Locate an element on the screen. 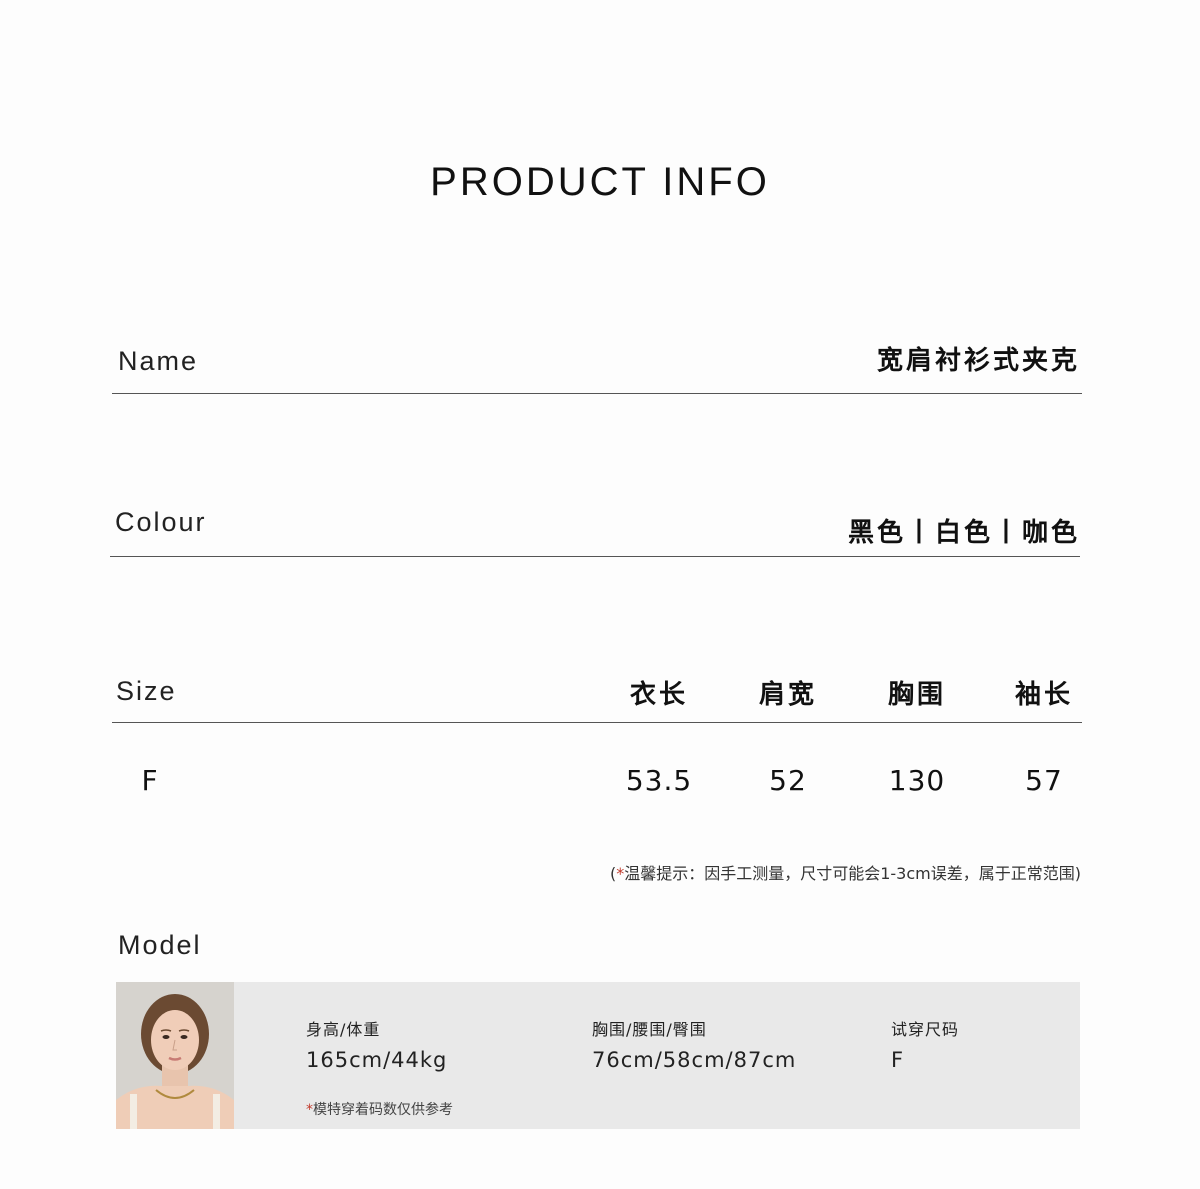 Image resolution: width=1200 pixels, height=1189 pixels. measurement-note: (*温馨提示：因手工测量，尺寸可能会1-3cm误差，属于正常范围) is located at coordinates (845, 873).